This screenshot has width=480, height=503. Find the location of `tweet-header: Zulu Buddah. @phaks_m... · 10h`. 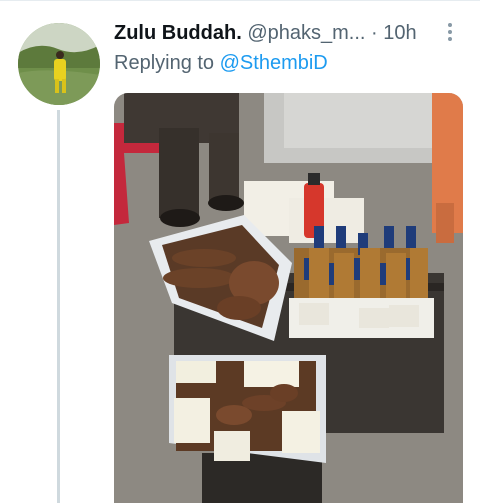

tweet-header: Zulu Buddah. @phaks_m... · 10h is located at coordinates (265, 33).